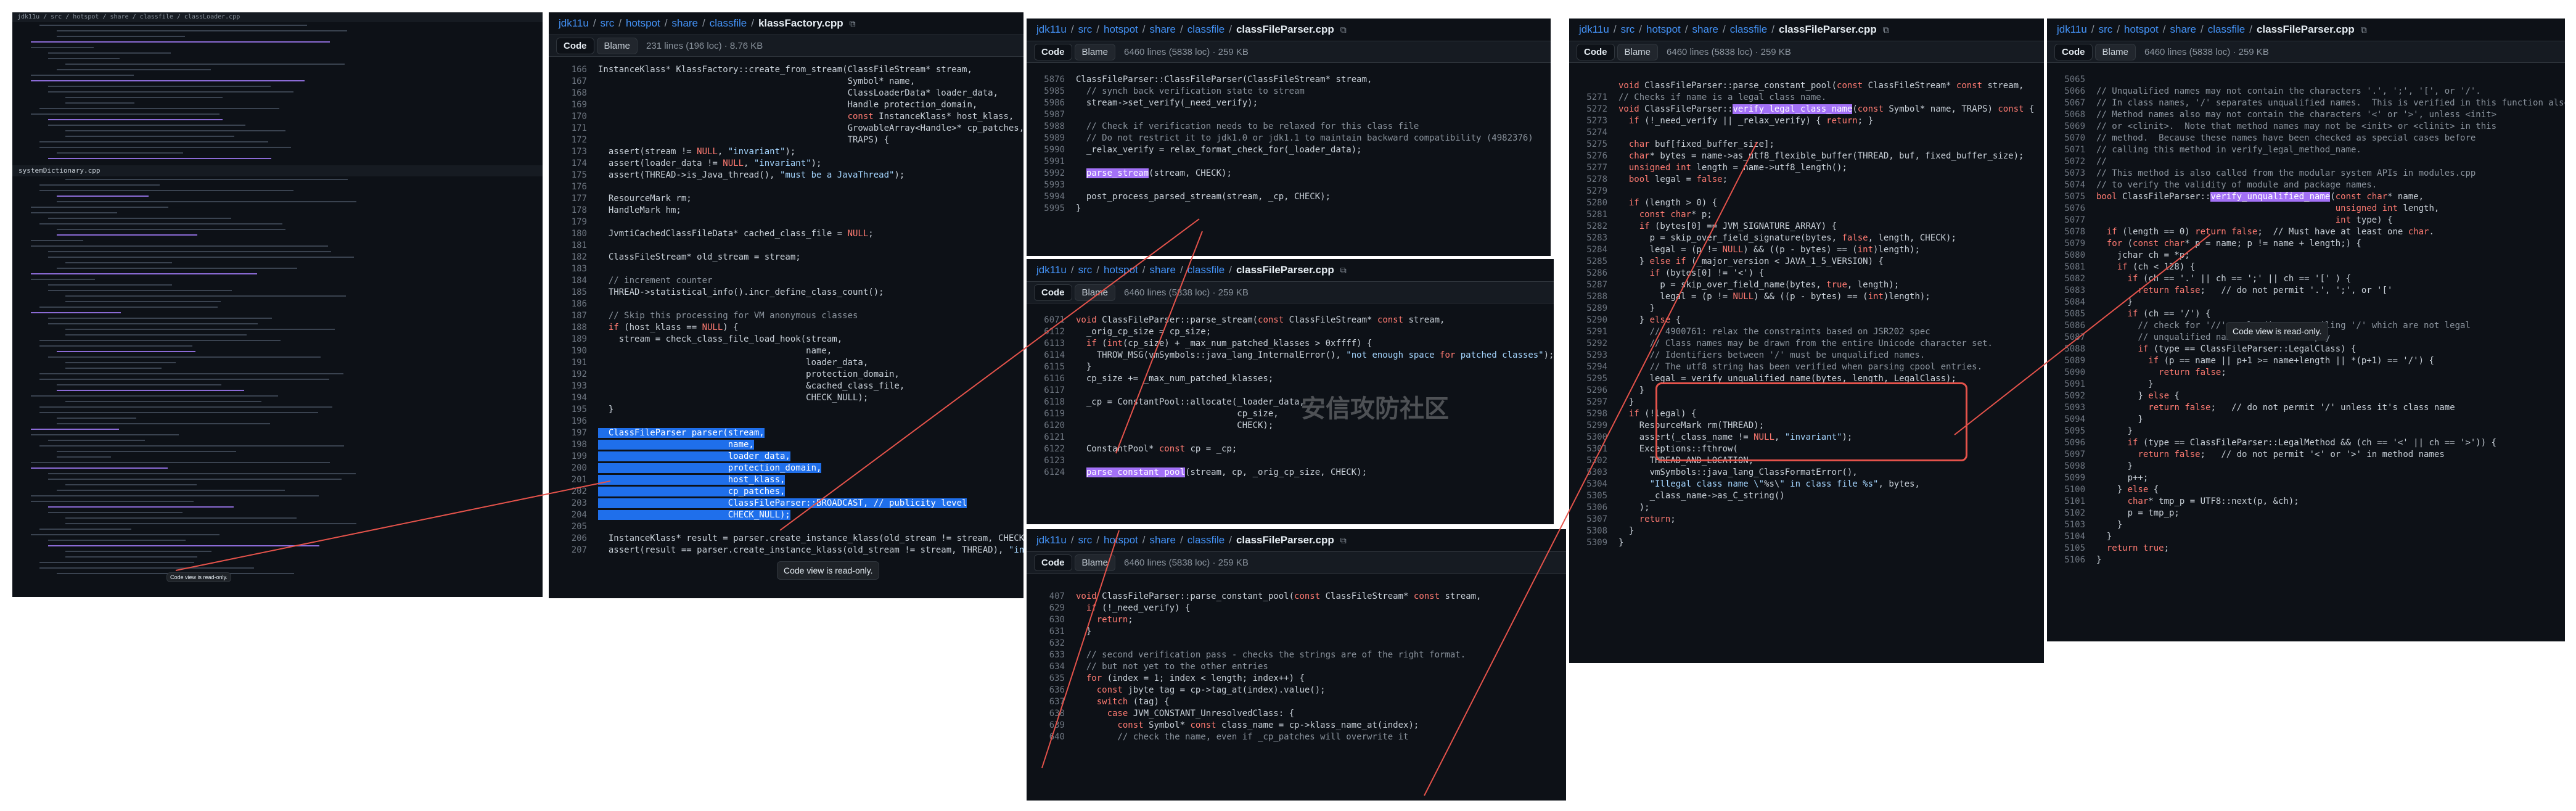  I want to click on arrow-constant-pool-to-verify, so click(1591, 469).